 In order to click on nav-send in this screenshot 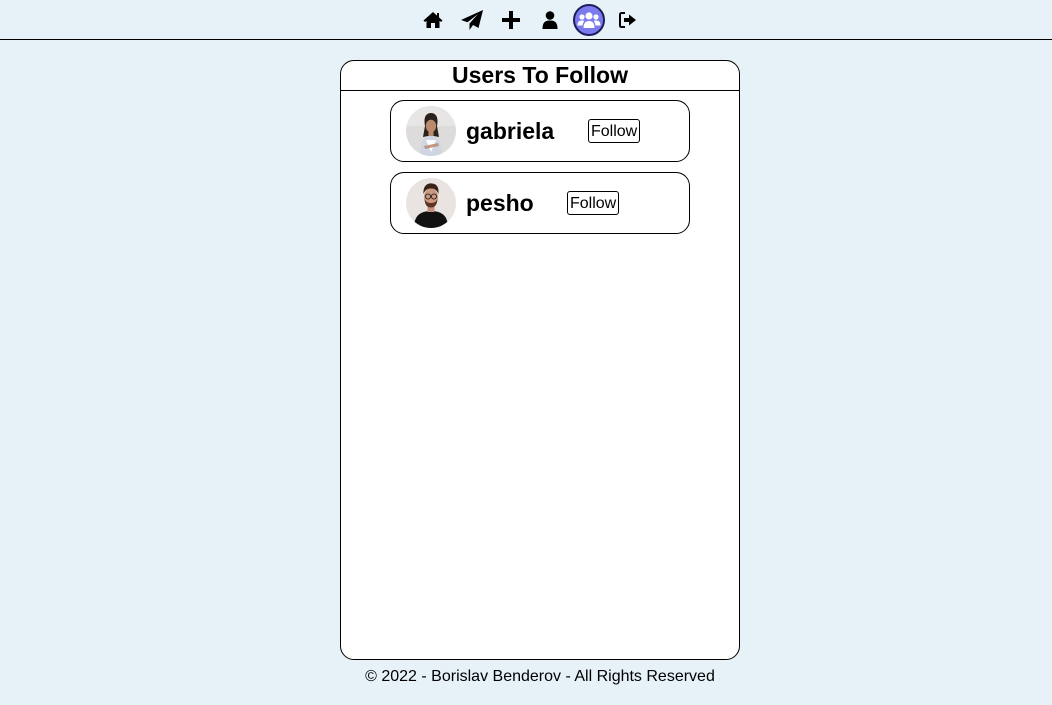, I will do `click(471, 20)`.